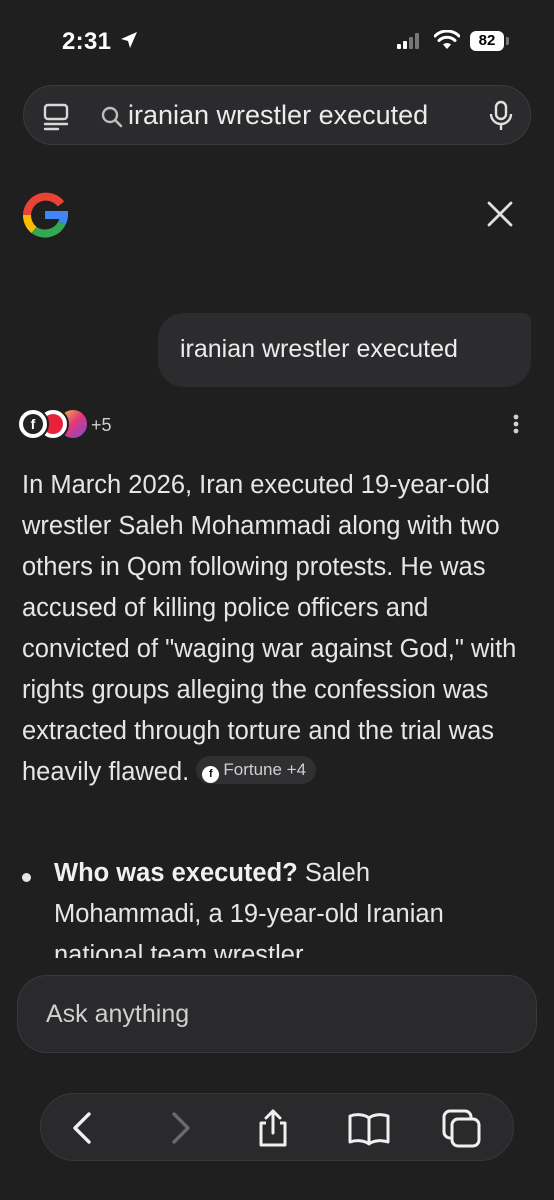 The image size is (554, 1200). What do you see at coordinates (273, 1128) in the screenshot?
I see `share-icon` at bounding box center [273, 1128].